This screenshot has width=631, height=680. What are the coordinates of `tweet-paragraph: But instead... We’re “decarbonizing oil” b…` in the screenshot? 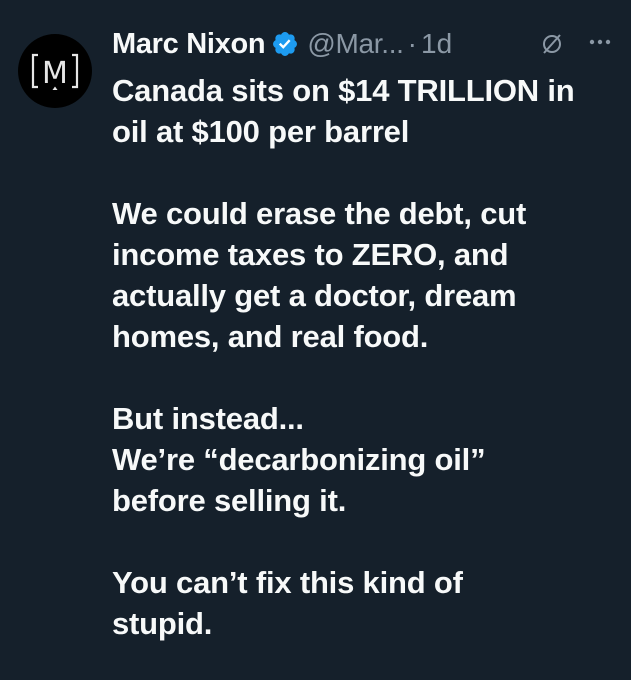 It's located at (368, 459).